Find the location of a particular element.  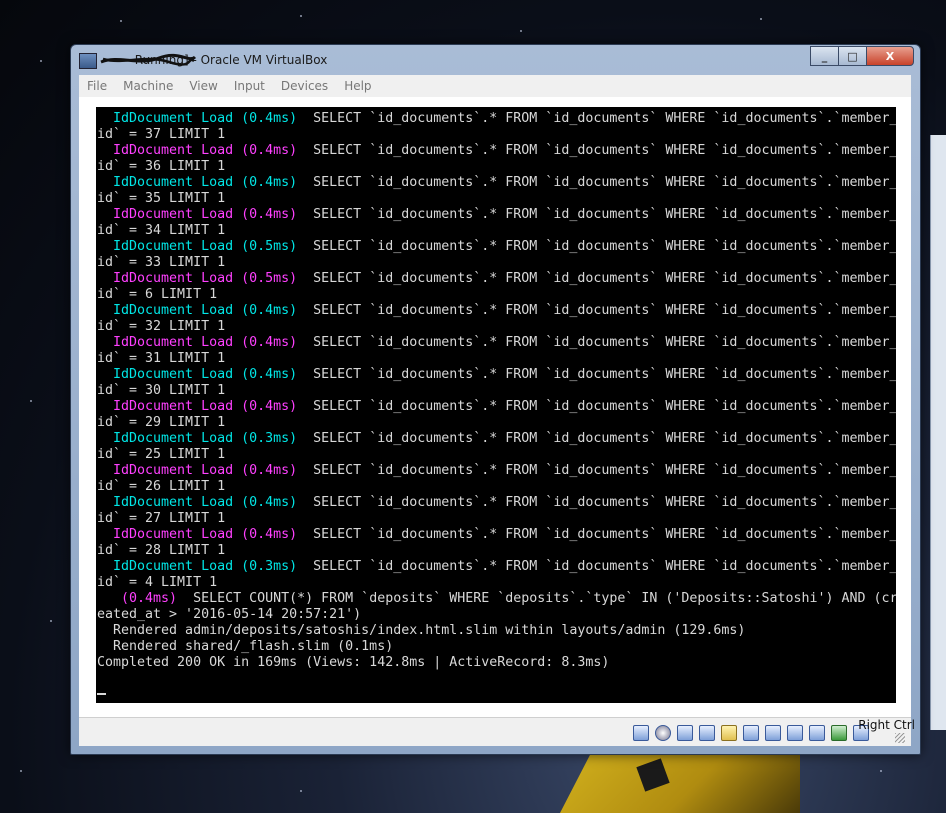

console-segment: Rendered shared/_flash.slim (0.1ms) is located at coordinates (245, 646).